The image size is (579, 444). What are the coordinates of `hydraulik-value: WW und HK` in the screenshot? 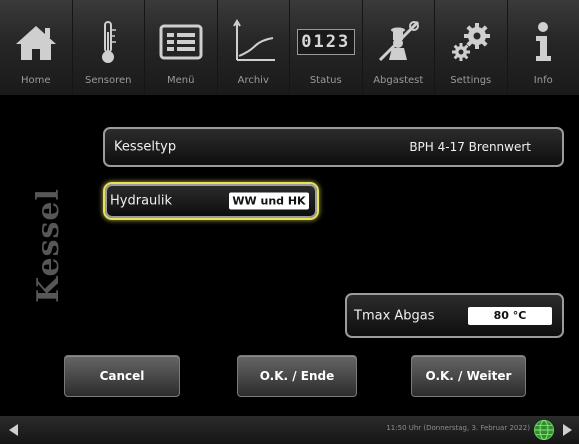 It's located at (269, 201).